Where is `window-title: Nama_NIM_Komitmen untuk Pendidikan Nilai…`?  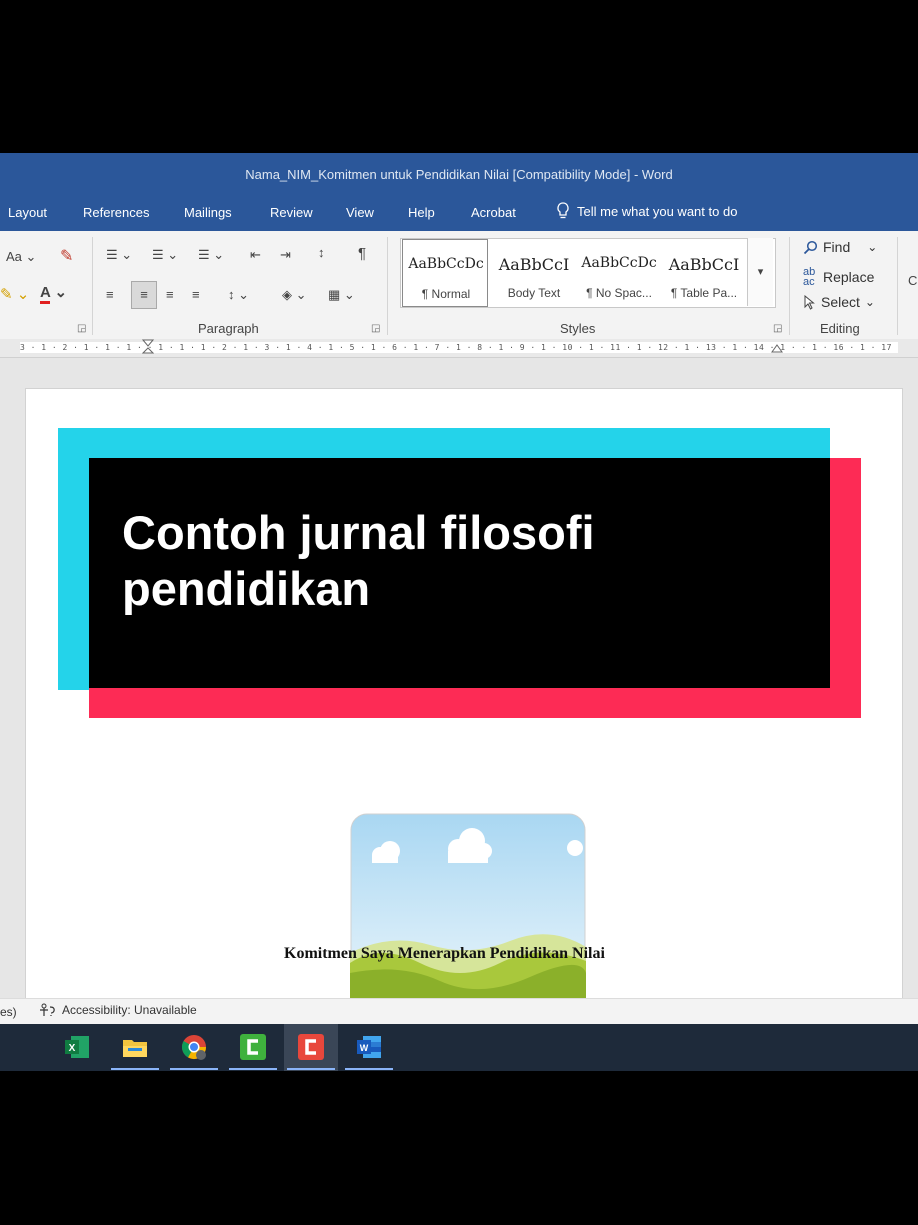
window-title: Nama_NIM_Komitmen untuk Pendidikan Nilai… is located at coordinates (459, 174).